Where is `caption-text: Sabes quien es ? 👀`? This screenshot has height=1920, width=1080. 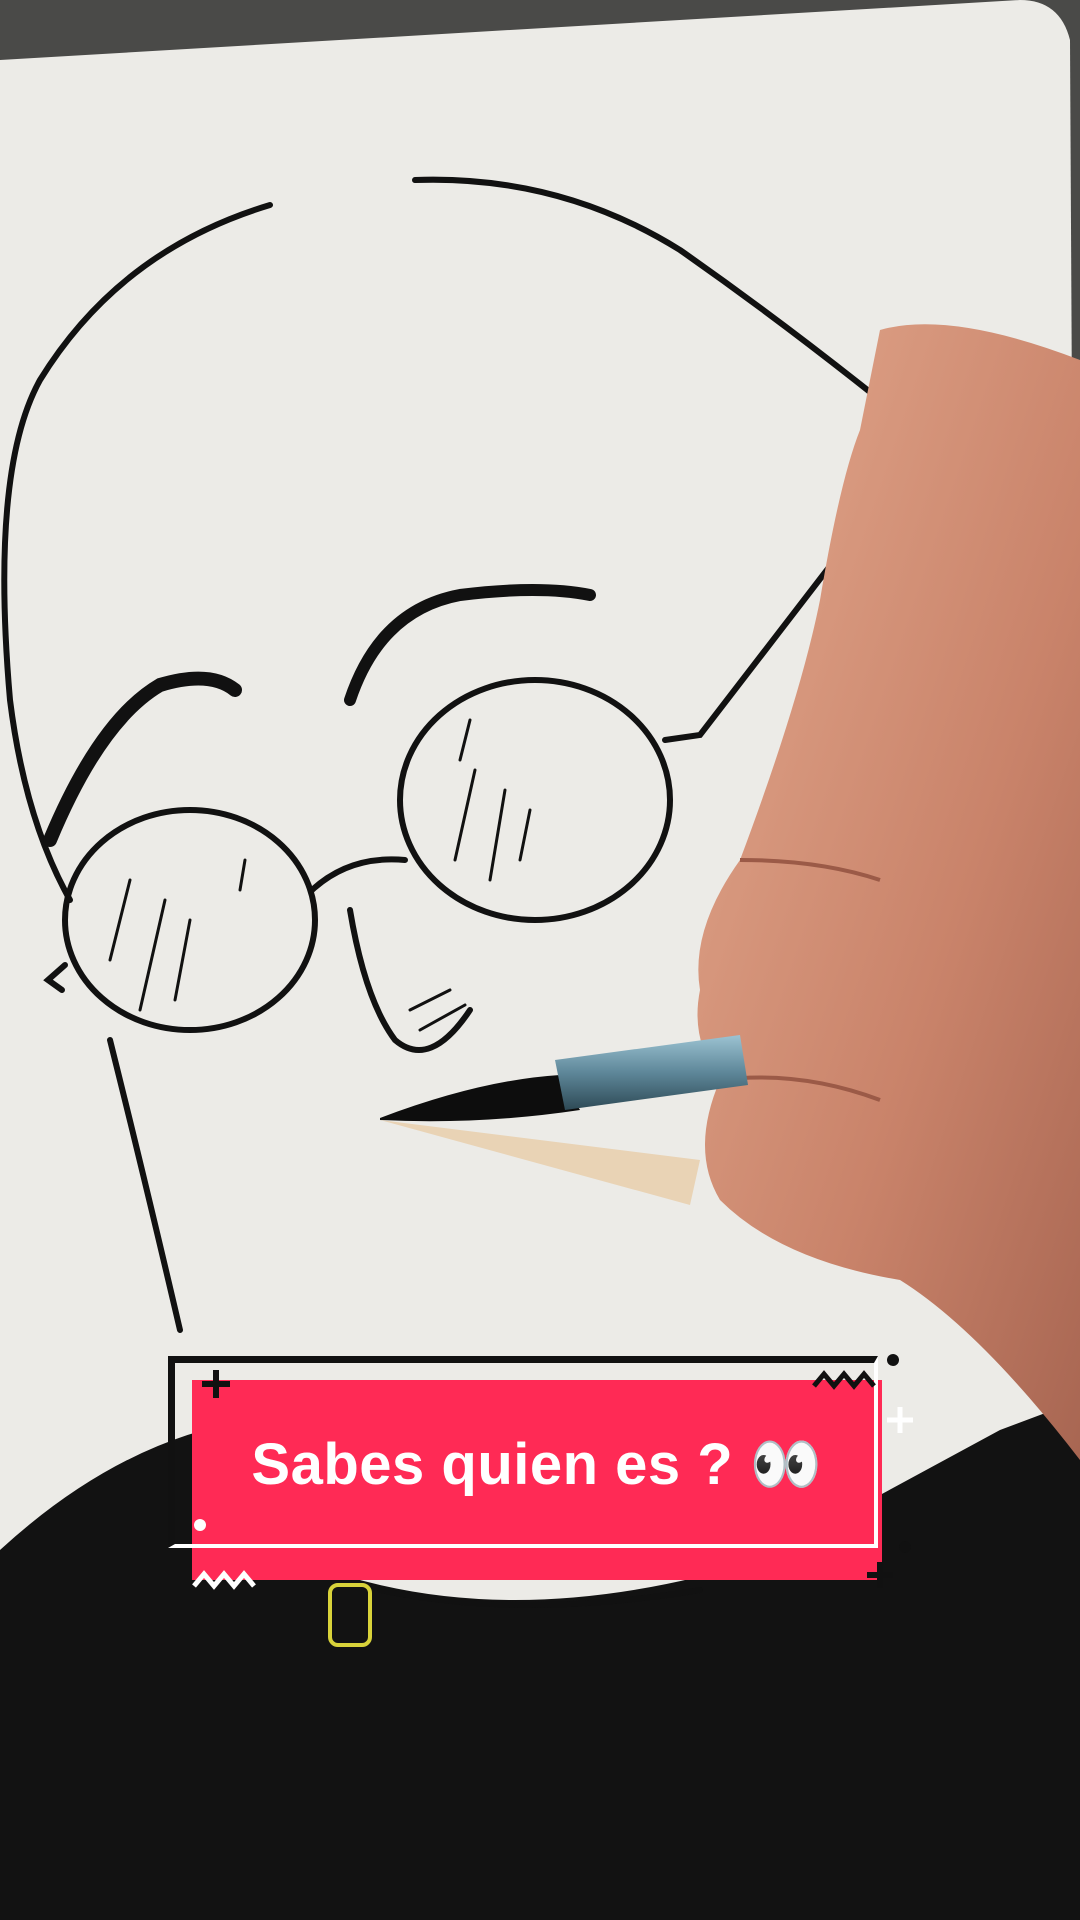 caption-text: Sabes quien es ? 👀 is located at coordinates (537, 1464).